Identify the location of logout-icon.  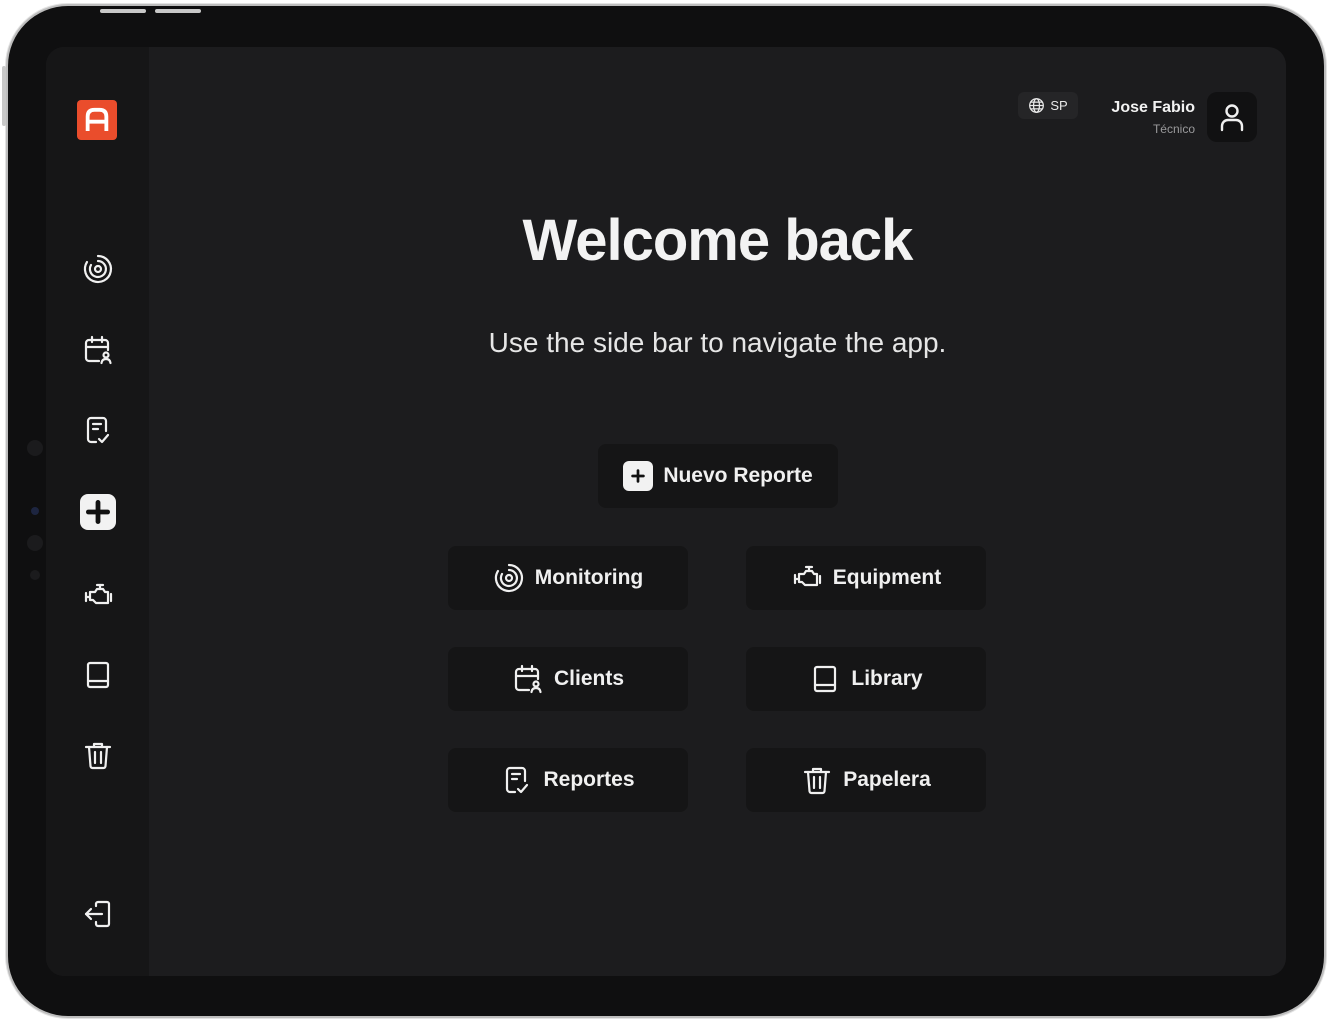
(97, 914).